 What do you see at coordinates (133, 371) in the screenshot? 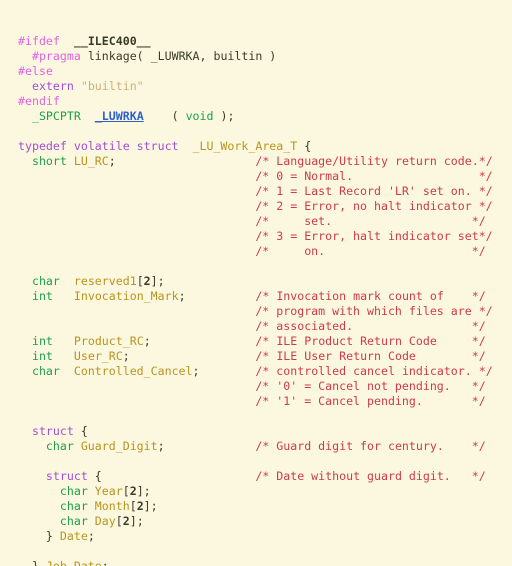
I see `code-token-ident: Controlled_Cancel` at bounding box center [133, 371].